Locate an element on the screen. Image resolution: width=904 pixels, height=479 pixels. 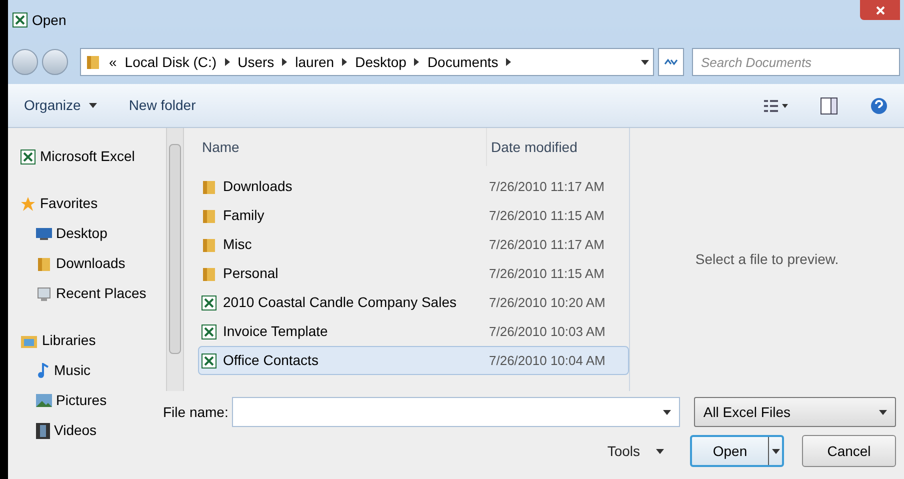
star-icon is located at coordinates (28, 204).